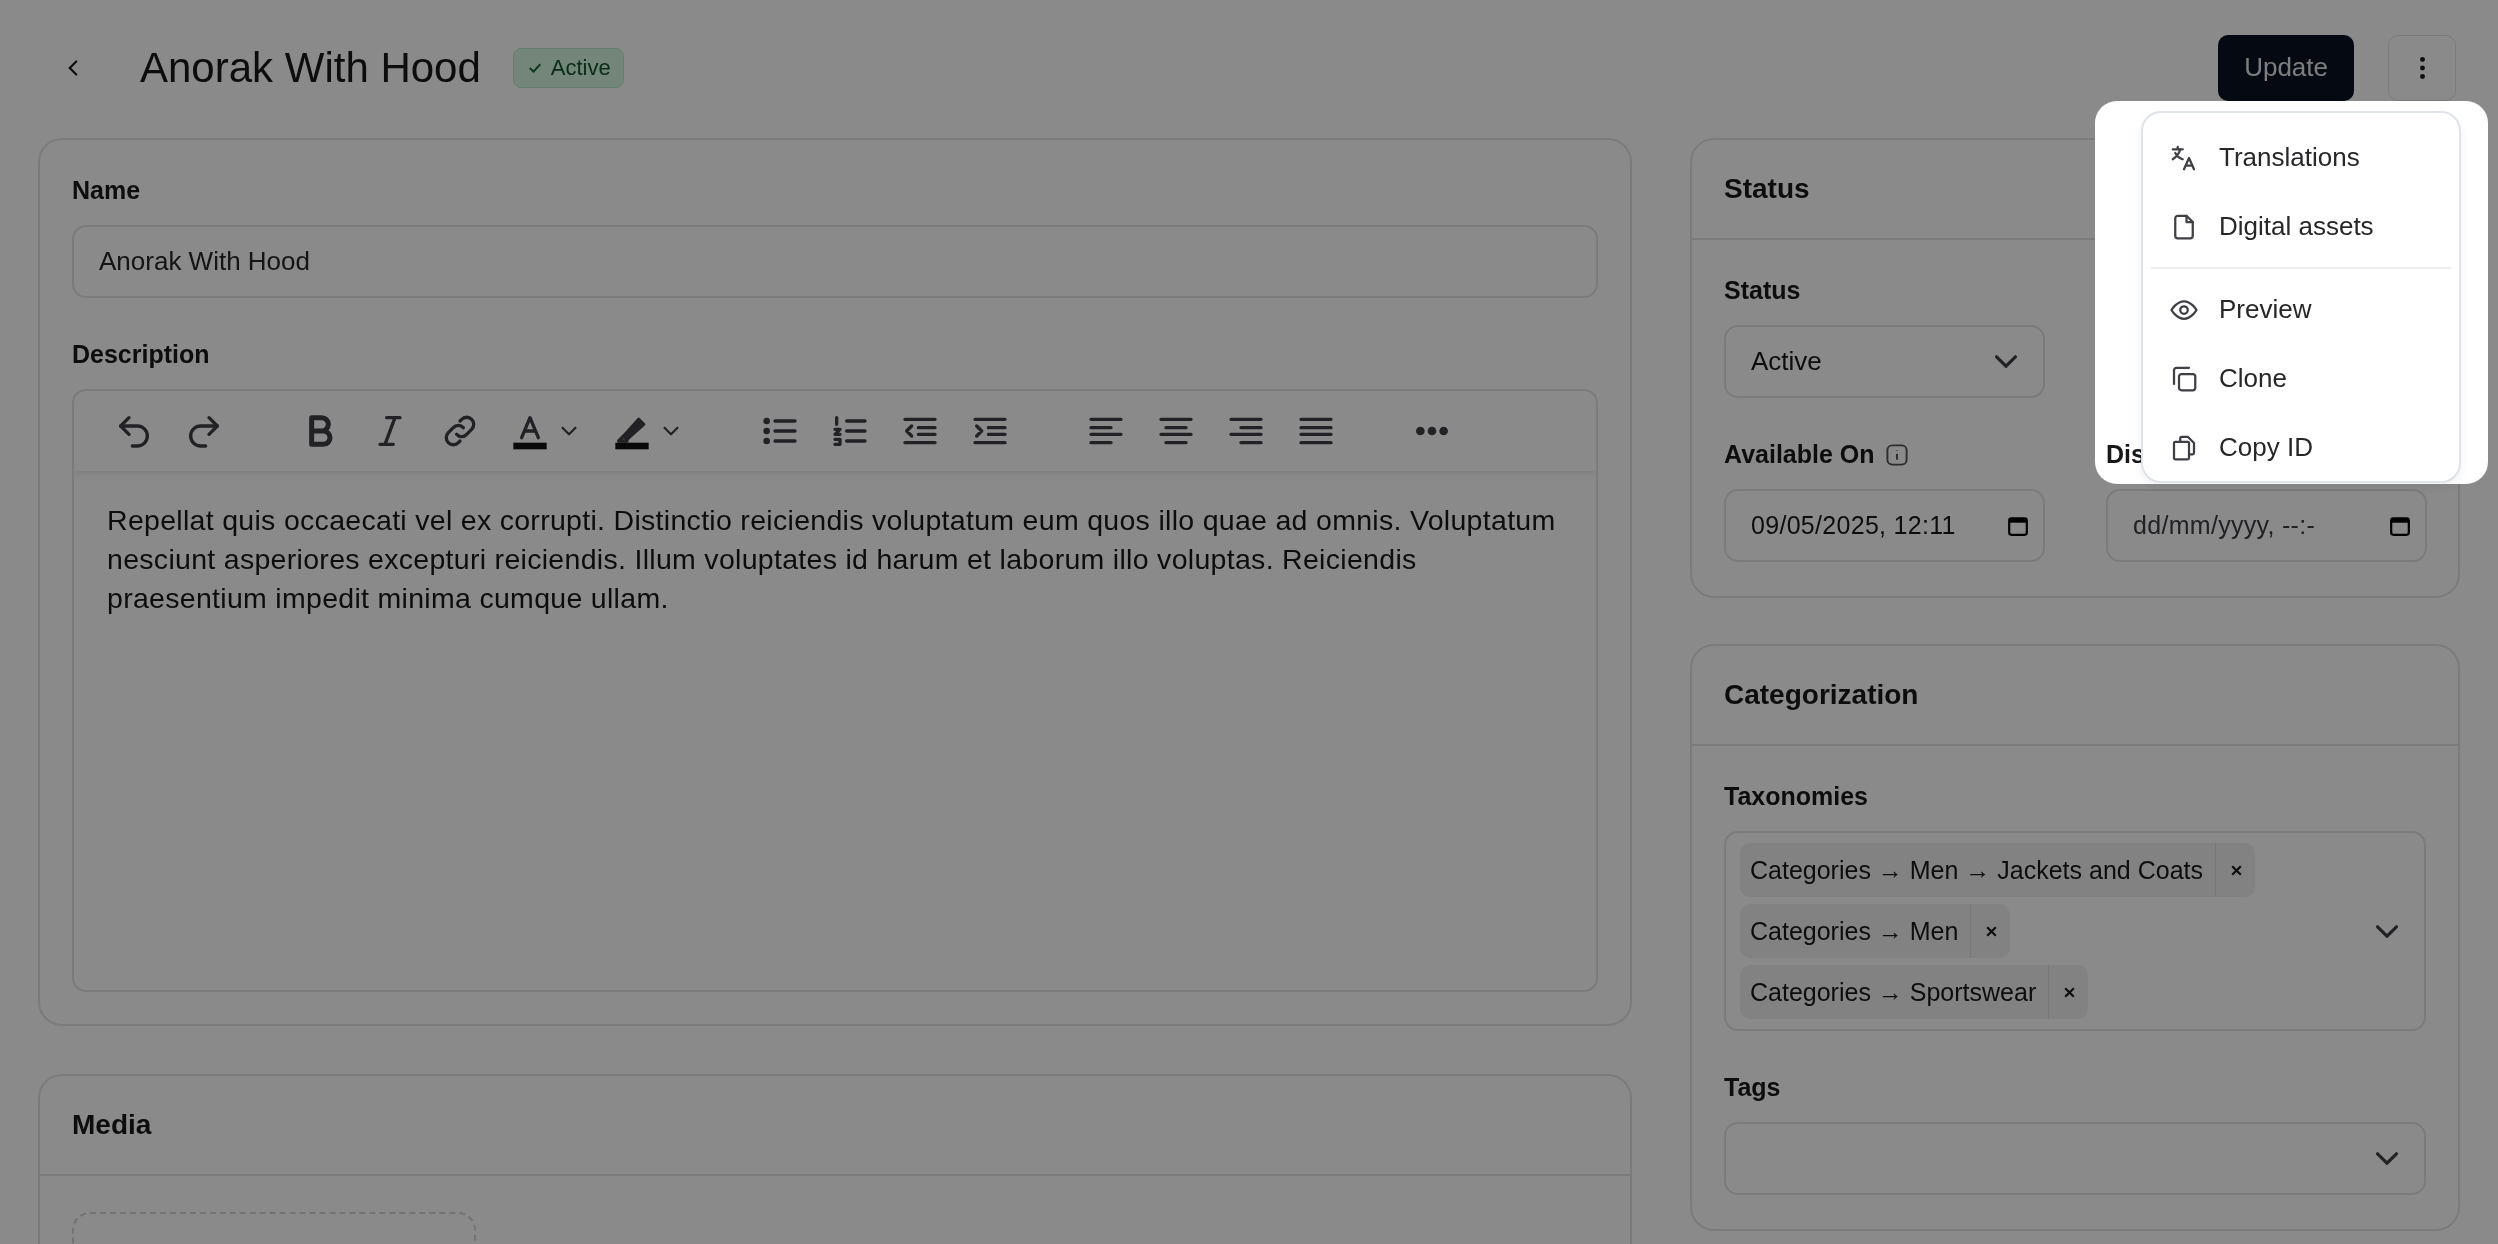  Describe the element at coordinates (1893, 992) in the screenshot. I see `chip-label: Categories → Sportswear` at that location.